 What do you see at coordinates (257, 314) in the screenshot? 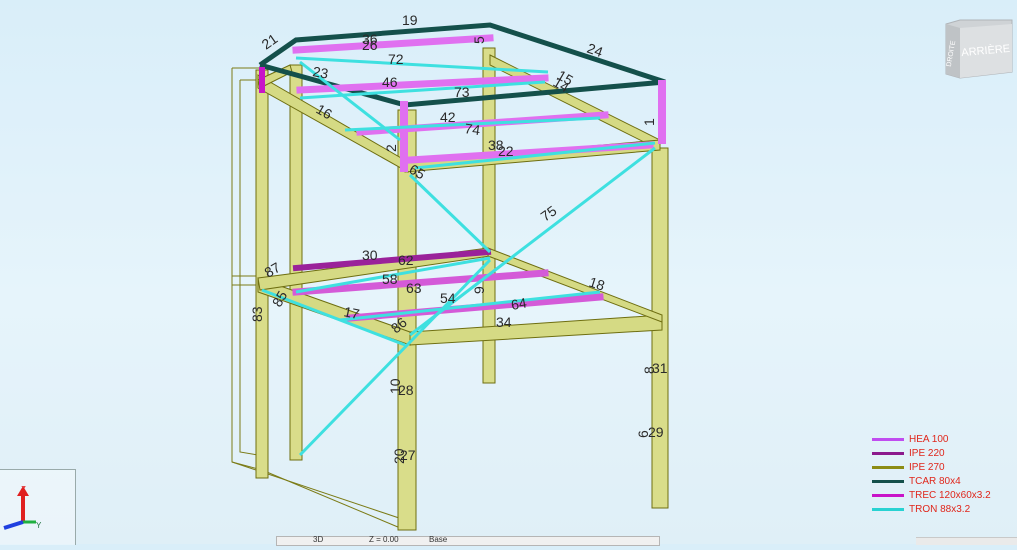
I see `member-label: 83` at bounding box center [257, 314].